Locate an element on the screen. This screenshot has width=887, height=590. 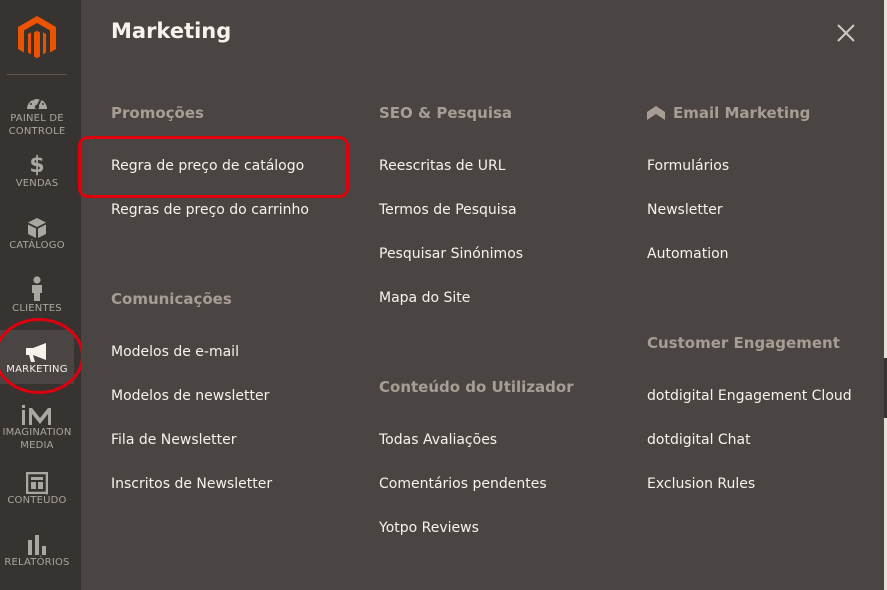
dollar-icon: $ is located at coordinates (37, 165).